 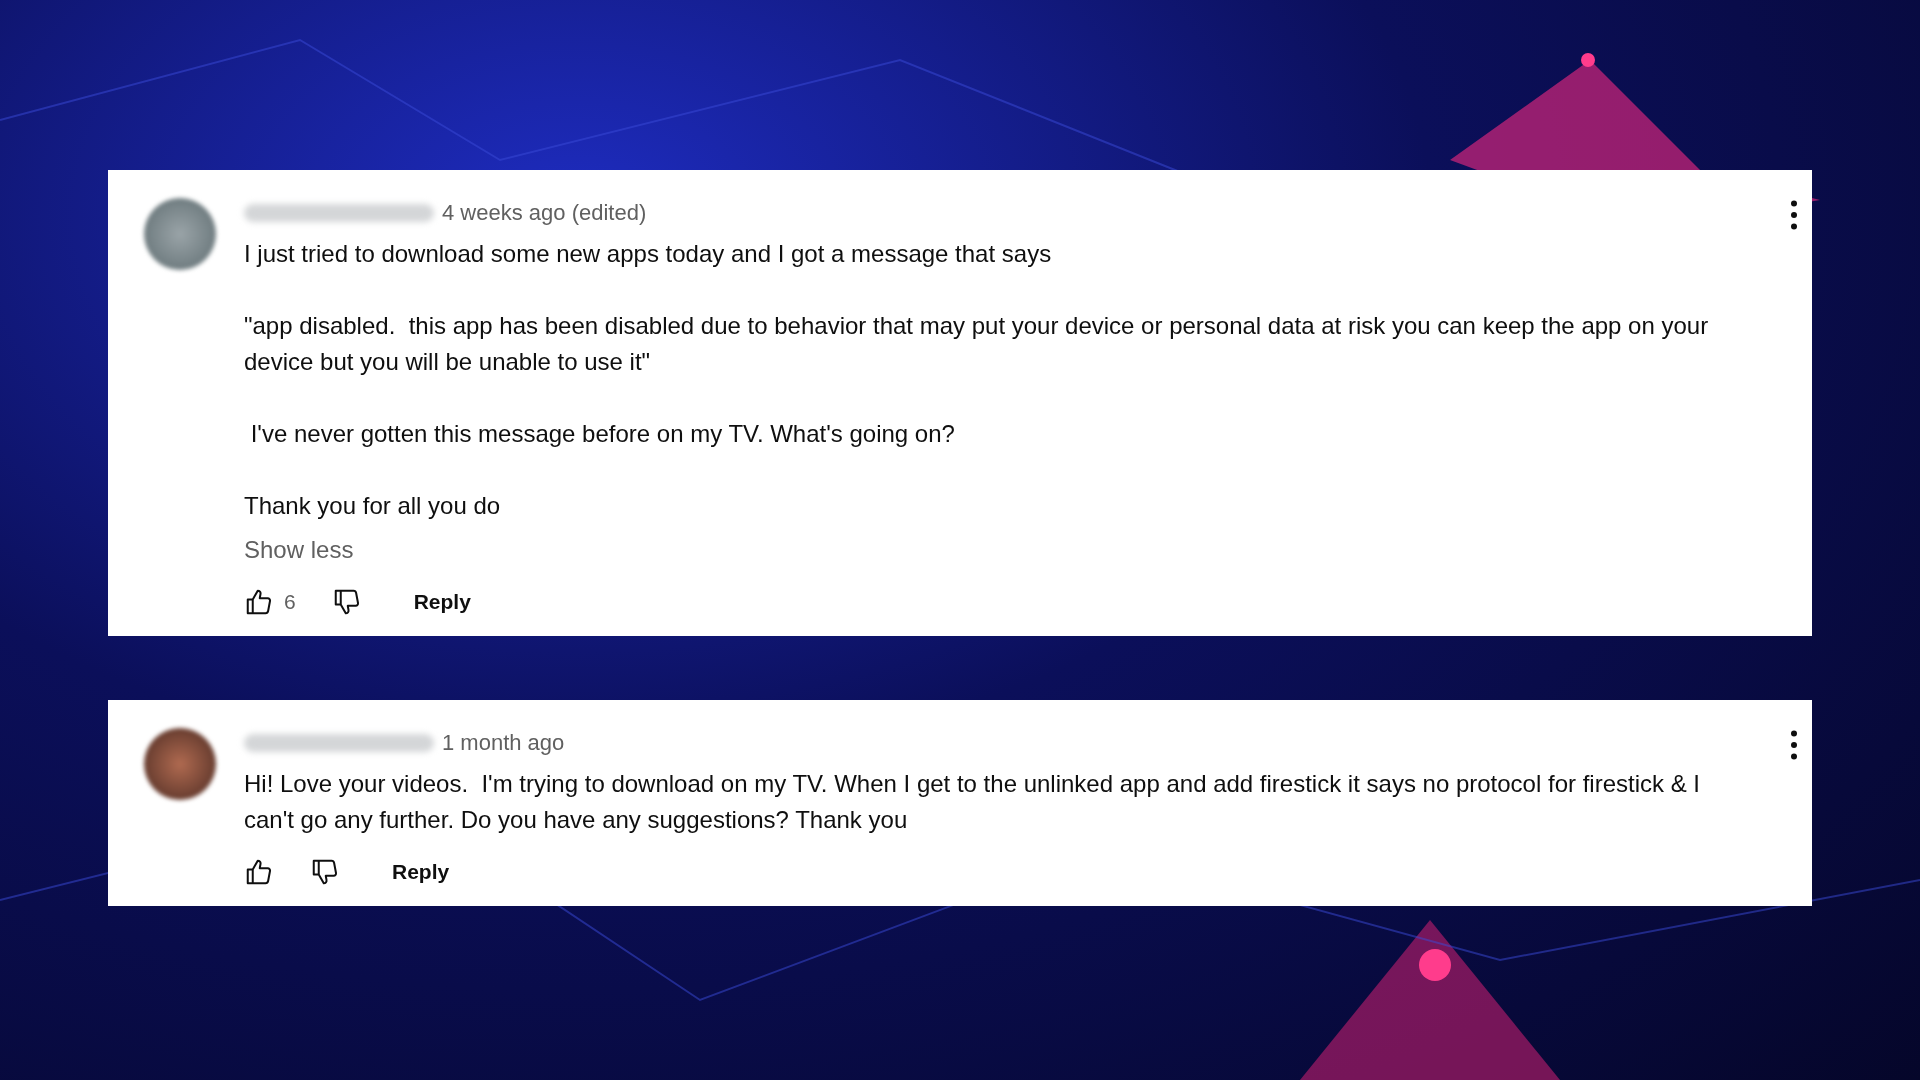 I want to click on comment-text: I've never gotten this message before on my TV. What's going on?, so click(x=602, y=434).